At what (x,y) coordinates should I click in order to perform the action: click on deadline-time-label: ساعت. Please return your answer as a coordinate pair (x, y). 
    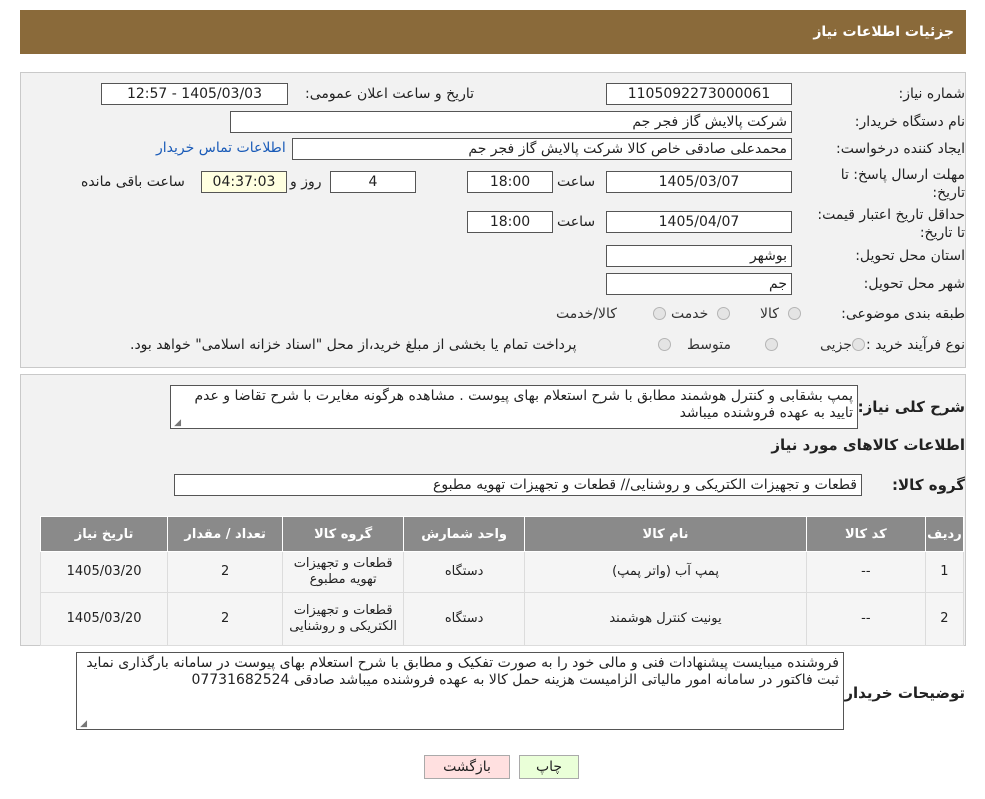
    Looking at the image, I should click on (576, 182).